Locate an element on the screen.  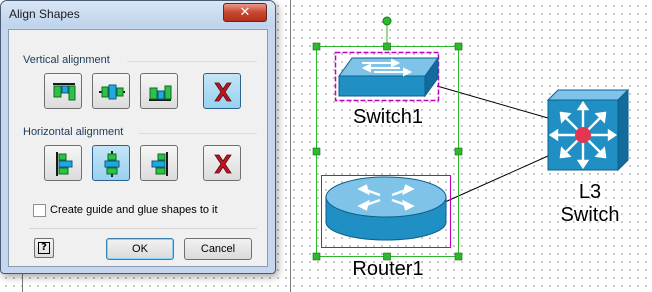
align-bottom-button is located at coordinates (159, 91).